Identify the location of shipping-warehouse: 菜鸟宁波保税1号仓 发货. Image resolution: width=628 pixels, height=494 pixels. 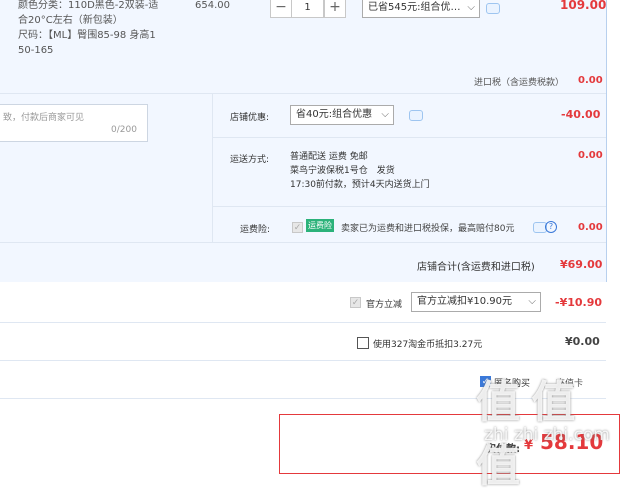
(342, 171).